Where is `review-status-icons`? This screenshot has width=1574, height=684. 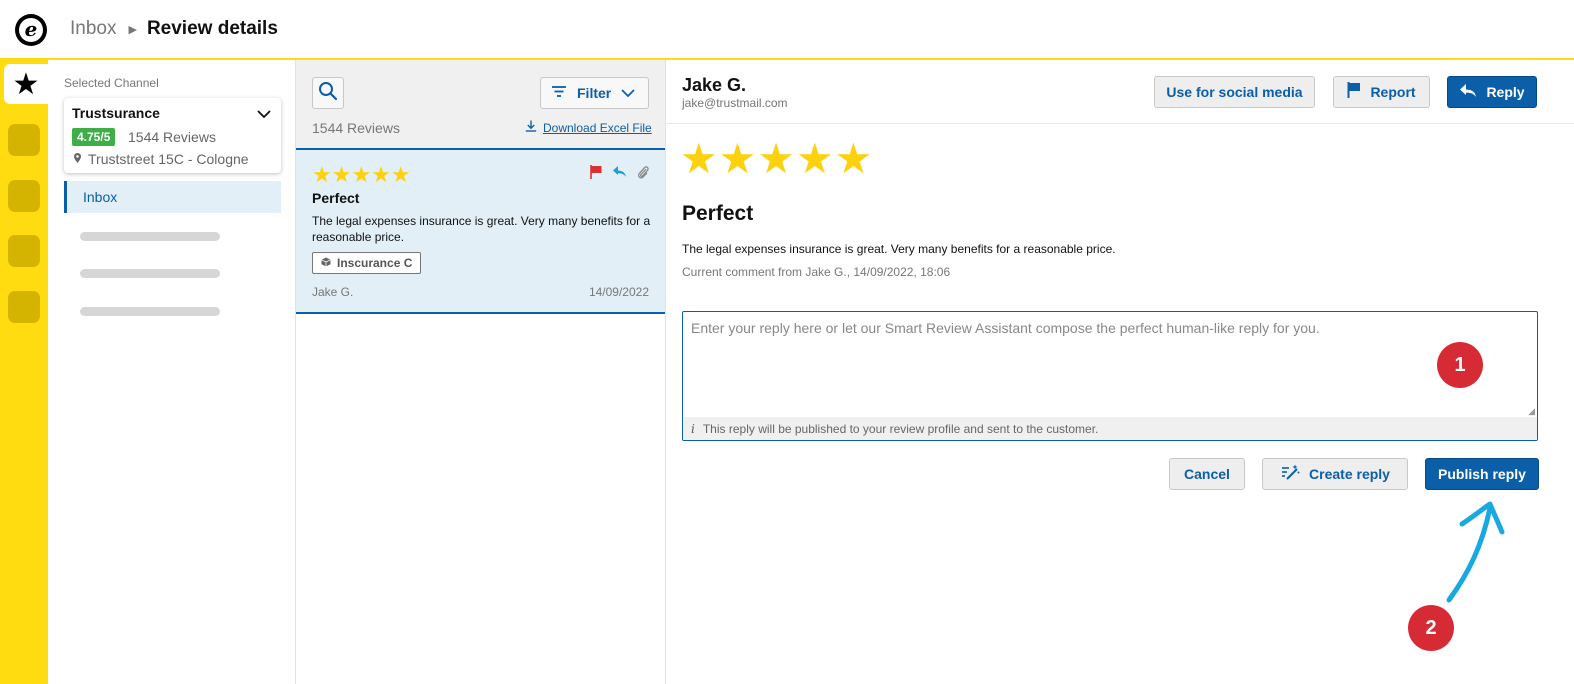 review-status-icons is located at coordinates (619, 174).